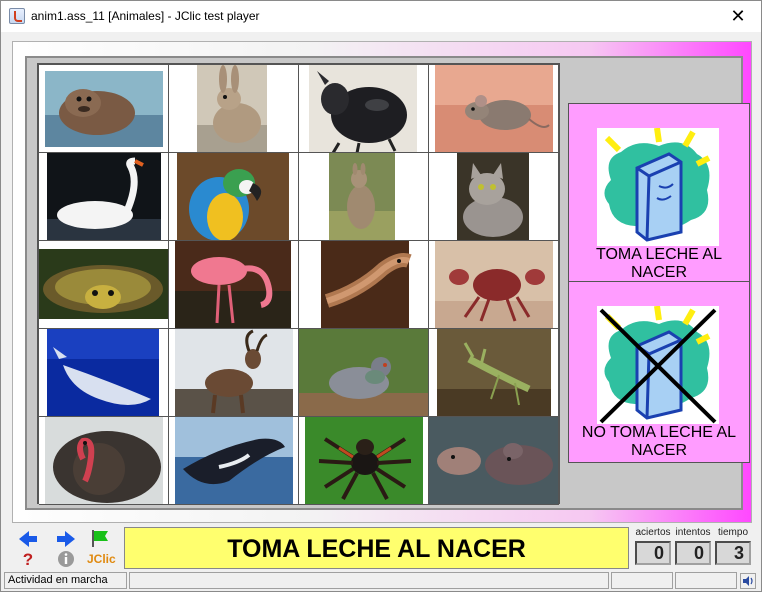  What do you see at coordinates (376, 548) in the screenshot?
I see `message-box: TOMA LECHE AL NACER` at bounding box center [376, 548].